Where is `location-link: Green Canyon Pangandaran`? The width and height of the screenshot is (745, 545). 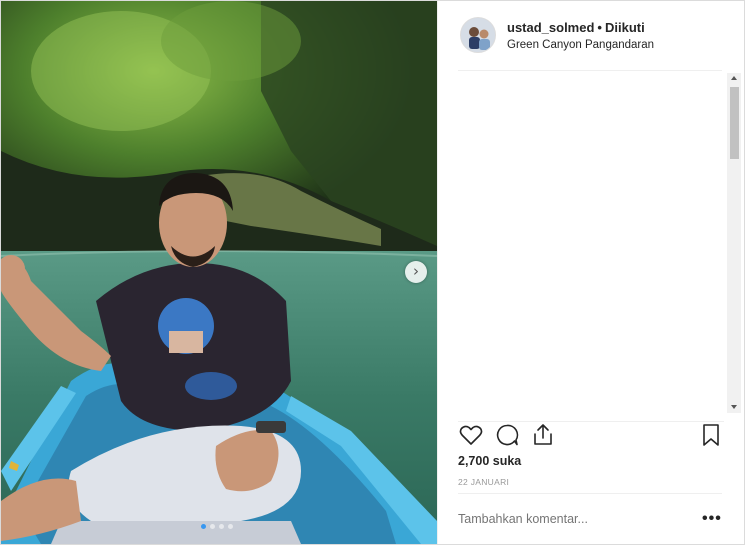
location-link: Green Canyon Pangandaran is located at coordinates (580, 45).